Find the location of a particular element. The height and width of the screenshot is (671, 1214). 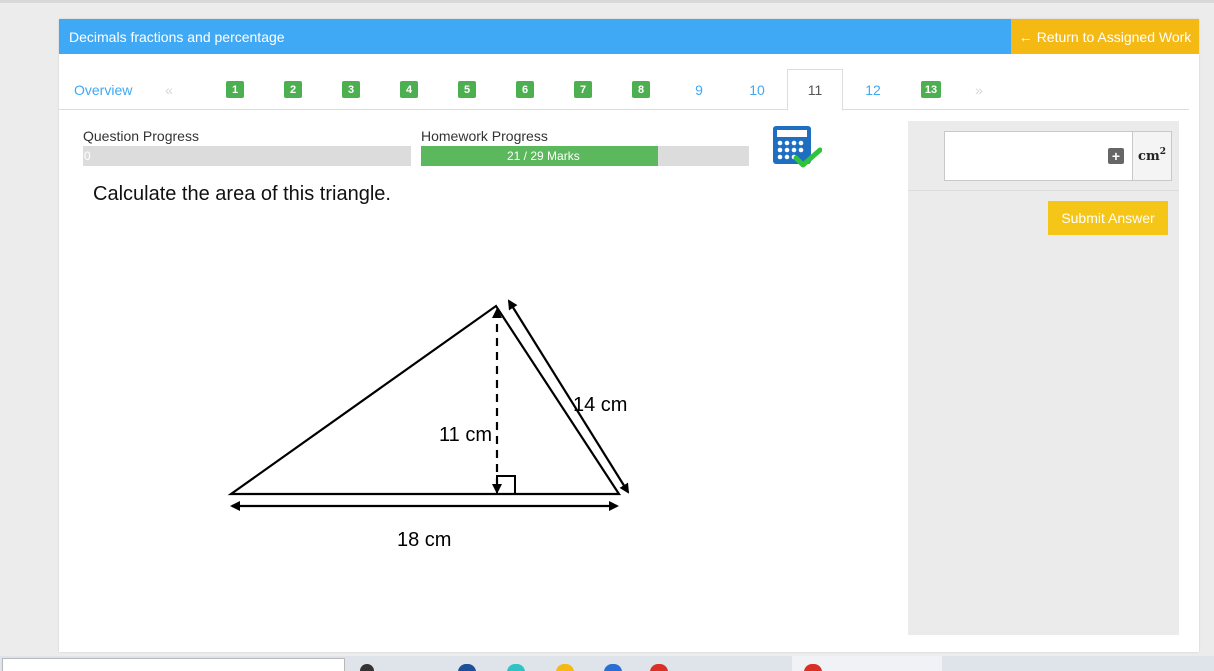

tab-question-9: 9 is located at coordinates (699, 89).